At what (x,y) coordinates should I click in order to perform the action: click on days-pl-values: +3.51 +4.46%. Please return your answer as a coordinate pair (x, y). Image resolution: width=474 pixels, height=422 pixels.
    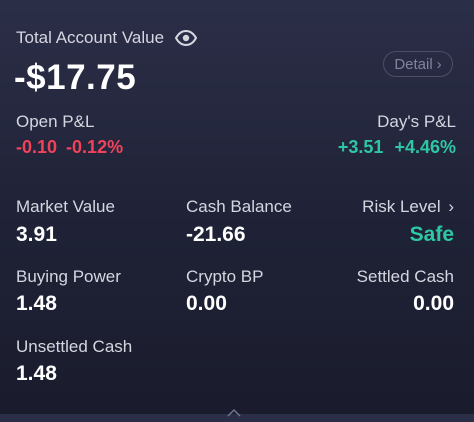
    Looking at the image, I should click on (397, 147).